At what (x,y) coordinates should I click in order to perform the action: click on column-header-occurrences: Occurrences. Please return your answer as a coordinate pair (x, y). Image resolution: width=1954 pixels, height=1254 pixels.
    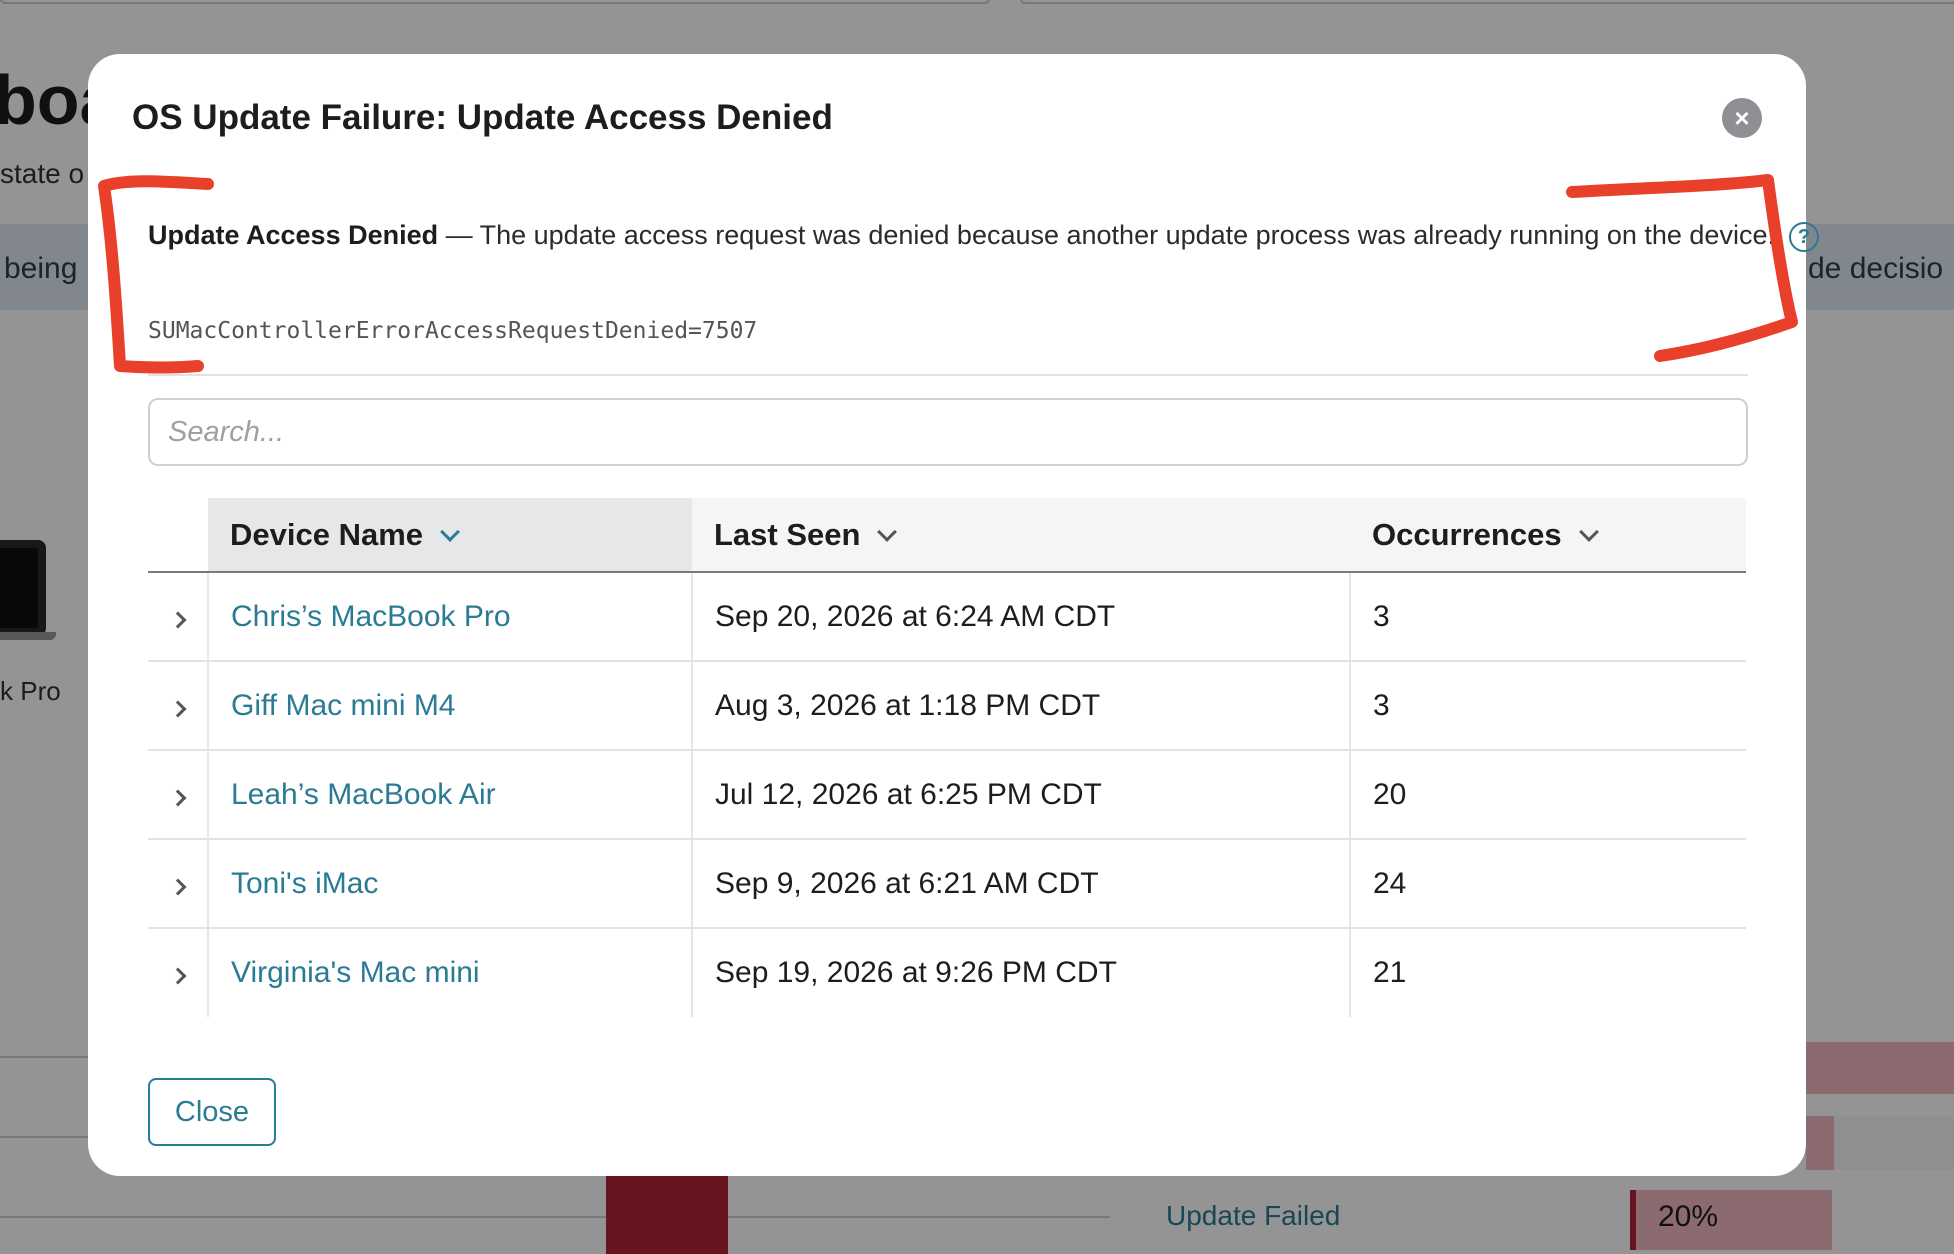
    Looking at the image, I should click on (1548, 535).